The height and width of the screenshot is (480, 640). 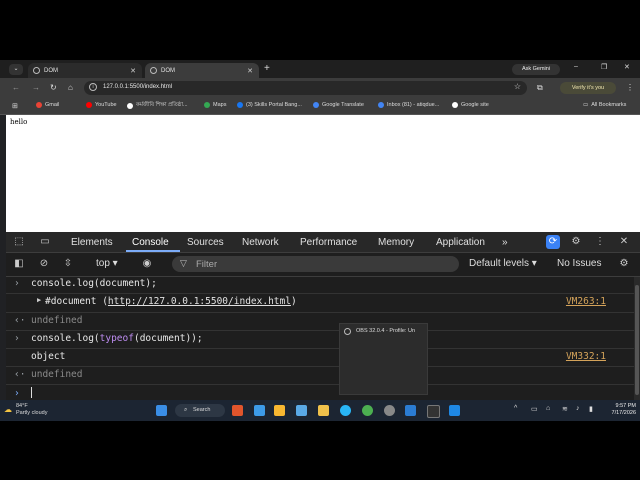 What do you see at coordinates (161, 410) in the screenshot?
I see `windows-start-icon` at bounding box center [161, 410].